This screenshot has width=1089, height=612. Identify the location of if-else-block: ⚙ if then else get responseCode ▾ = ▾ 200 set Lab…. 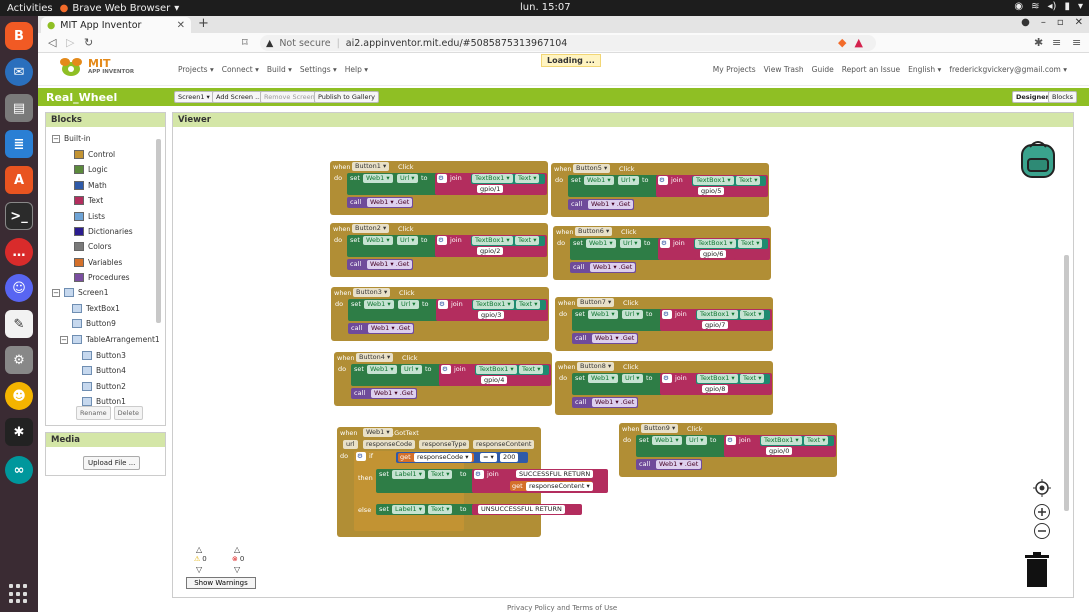
(481, 491).